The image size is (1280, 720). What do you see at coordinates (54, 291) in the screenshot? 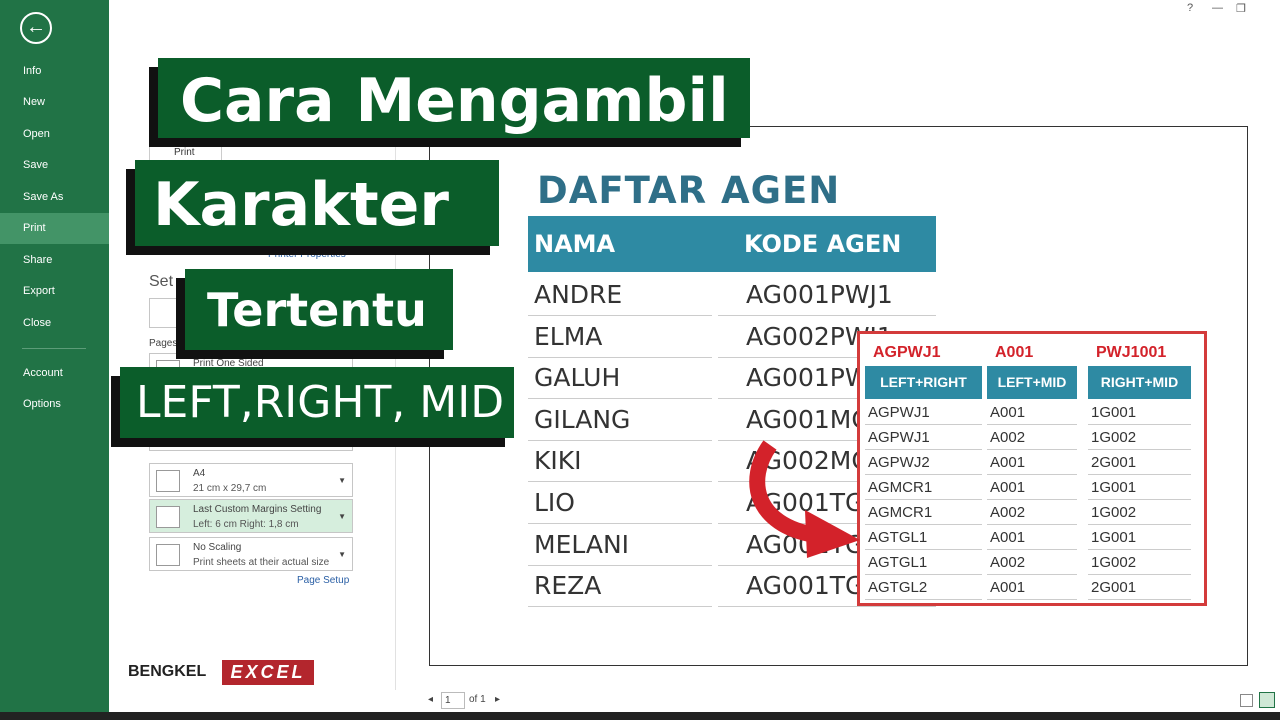
I see `sidebar-item-export: Export` at bounding box center [54, 291].